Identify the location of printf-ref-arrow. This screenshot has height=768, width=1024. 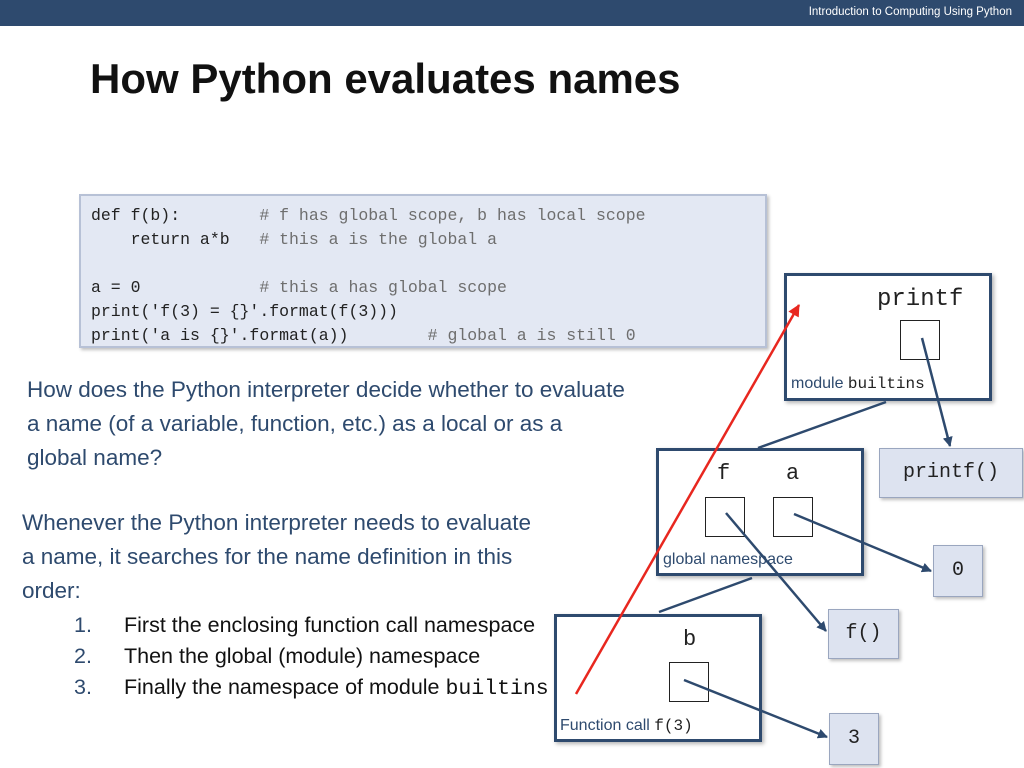
(936, 392).